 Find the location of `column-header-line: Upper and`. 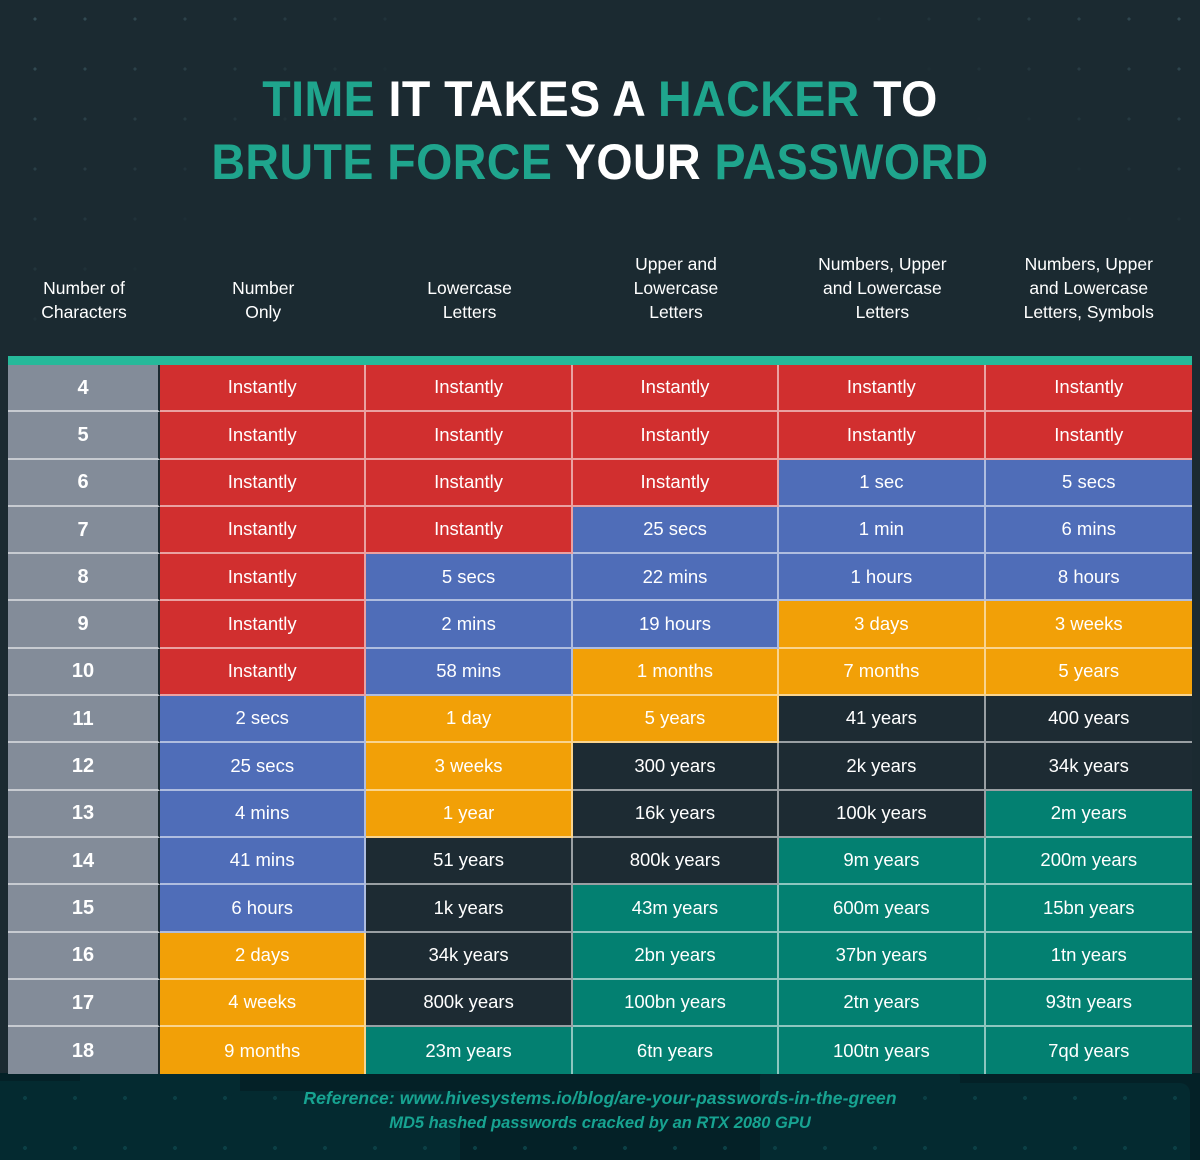

column-header-line: Upper and is located at coordinates (676, 264).